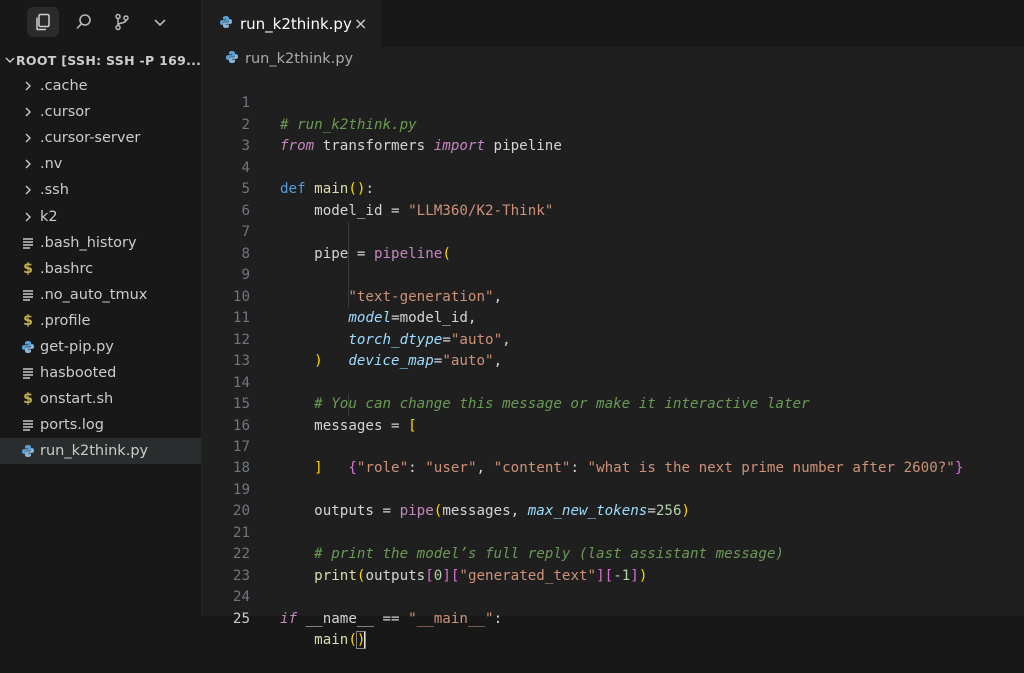  I want to click on code-line: 12 ), so click(613, 338).